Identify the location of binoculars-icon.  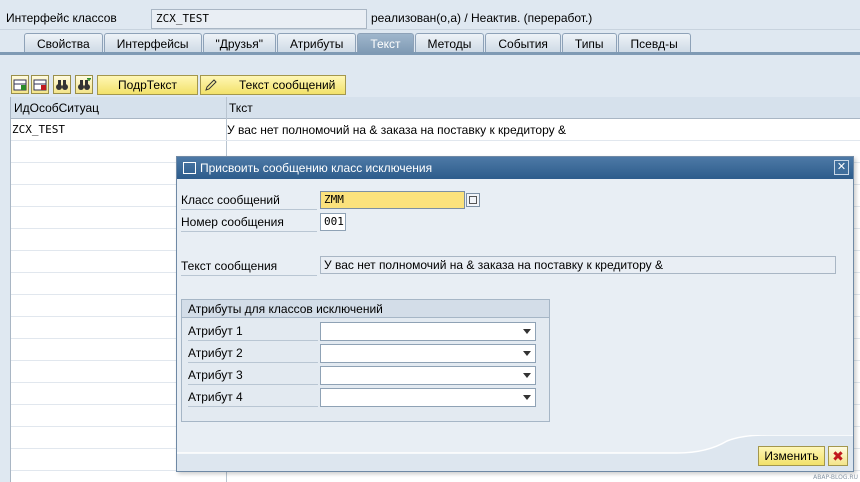
(62, 84).